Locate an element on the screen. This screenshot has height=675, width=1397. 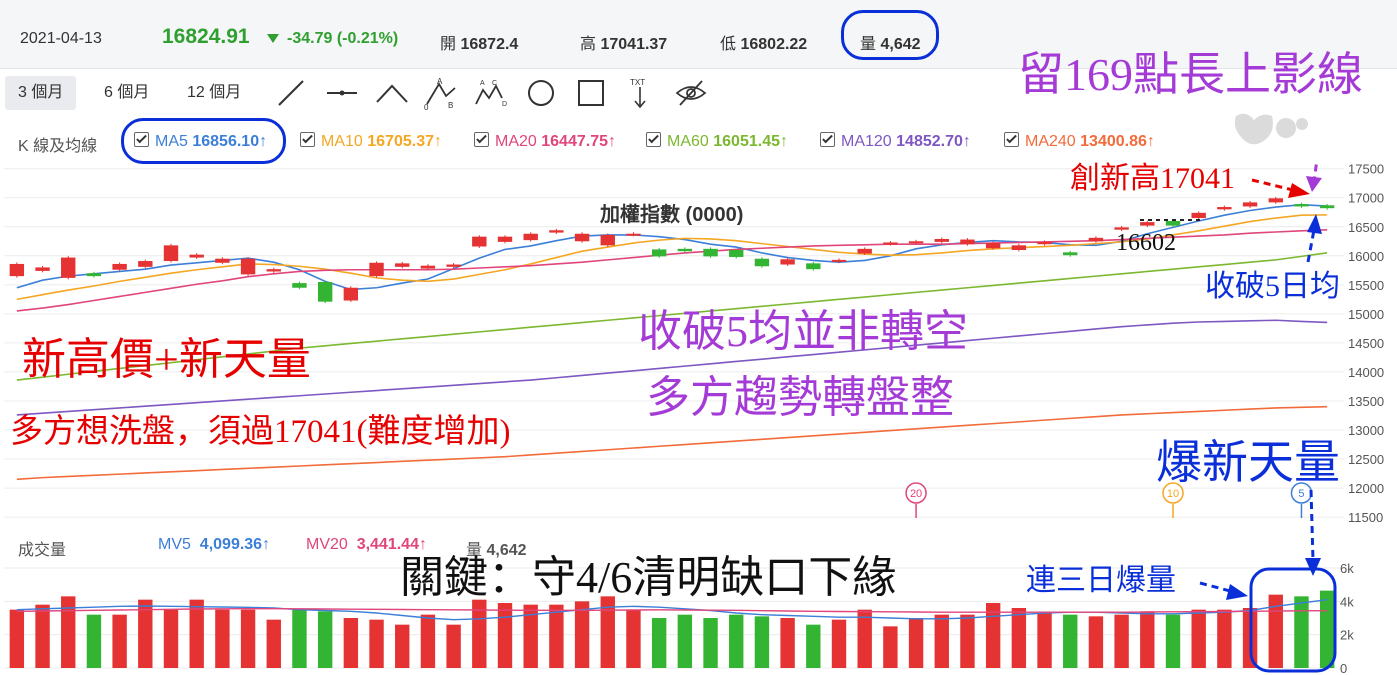
text-tool-icon: TXT is located at coordinates (640, 93).